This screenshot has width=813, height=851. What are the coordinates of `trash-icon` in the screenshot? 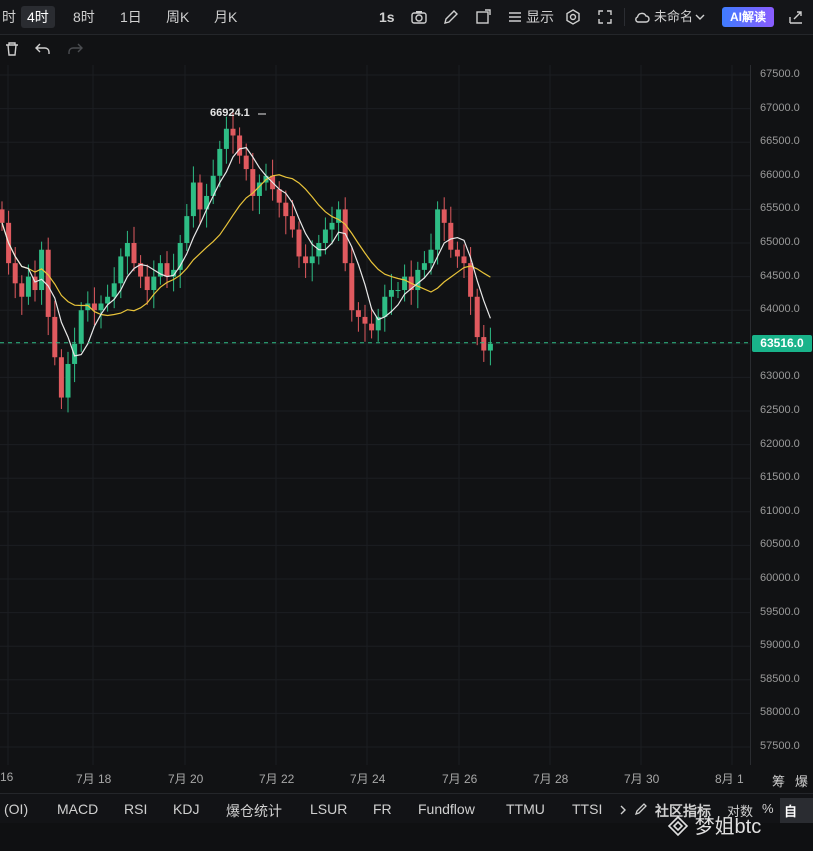 It's located at (12, 49).